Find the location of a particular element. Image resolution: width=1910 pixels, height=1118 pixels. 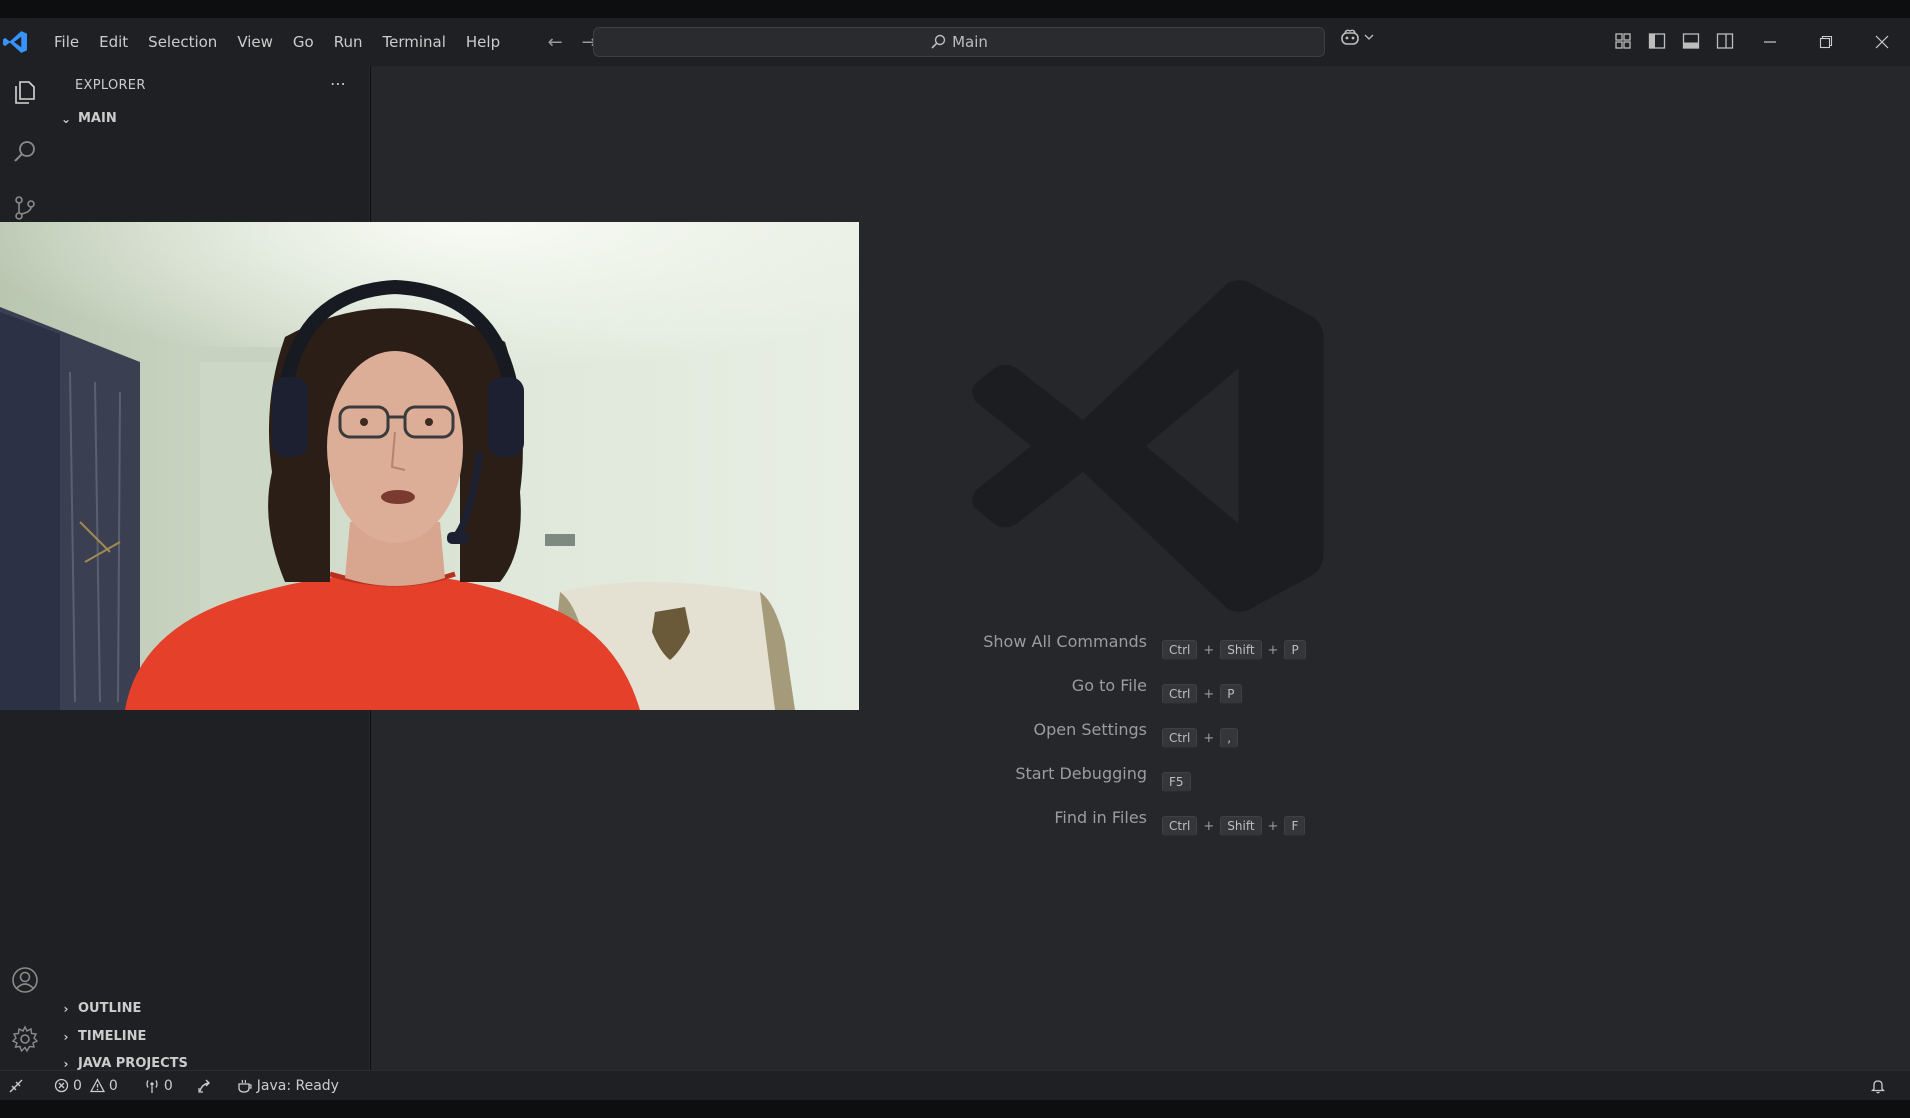

error-icon is located at coordinates (61, 1085).